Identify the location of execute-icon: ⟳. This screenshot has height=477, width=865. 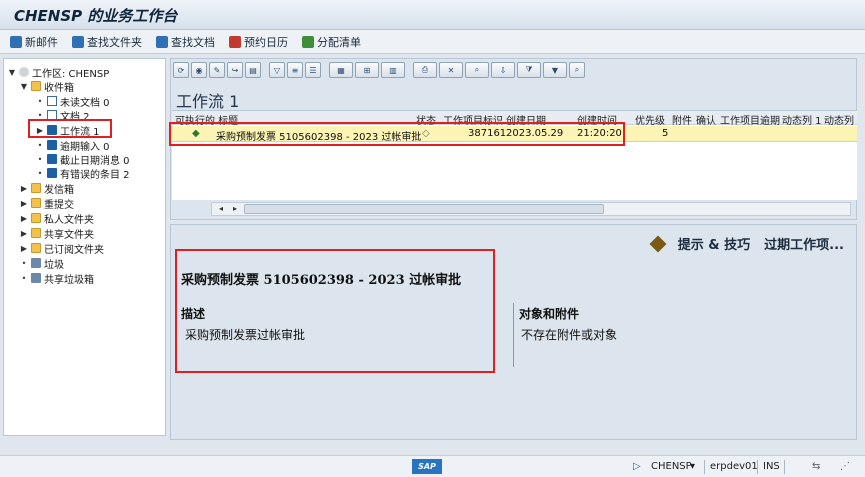
(181, 70).